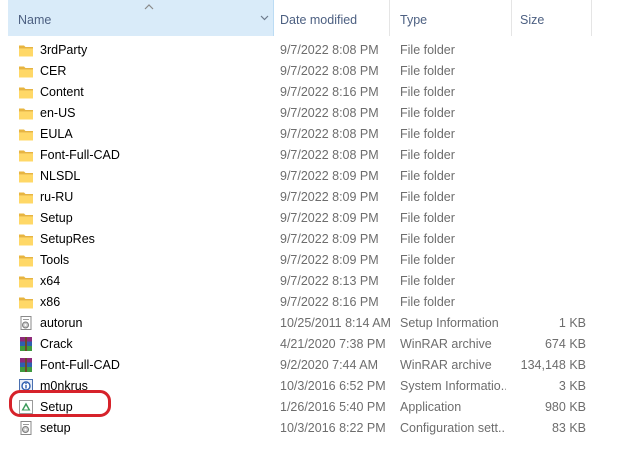  I want to click on file-row: SetupRes 9/7/2022 8:09 PM File folder, so click(309, 239).